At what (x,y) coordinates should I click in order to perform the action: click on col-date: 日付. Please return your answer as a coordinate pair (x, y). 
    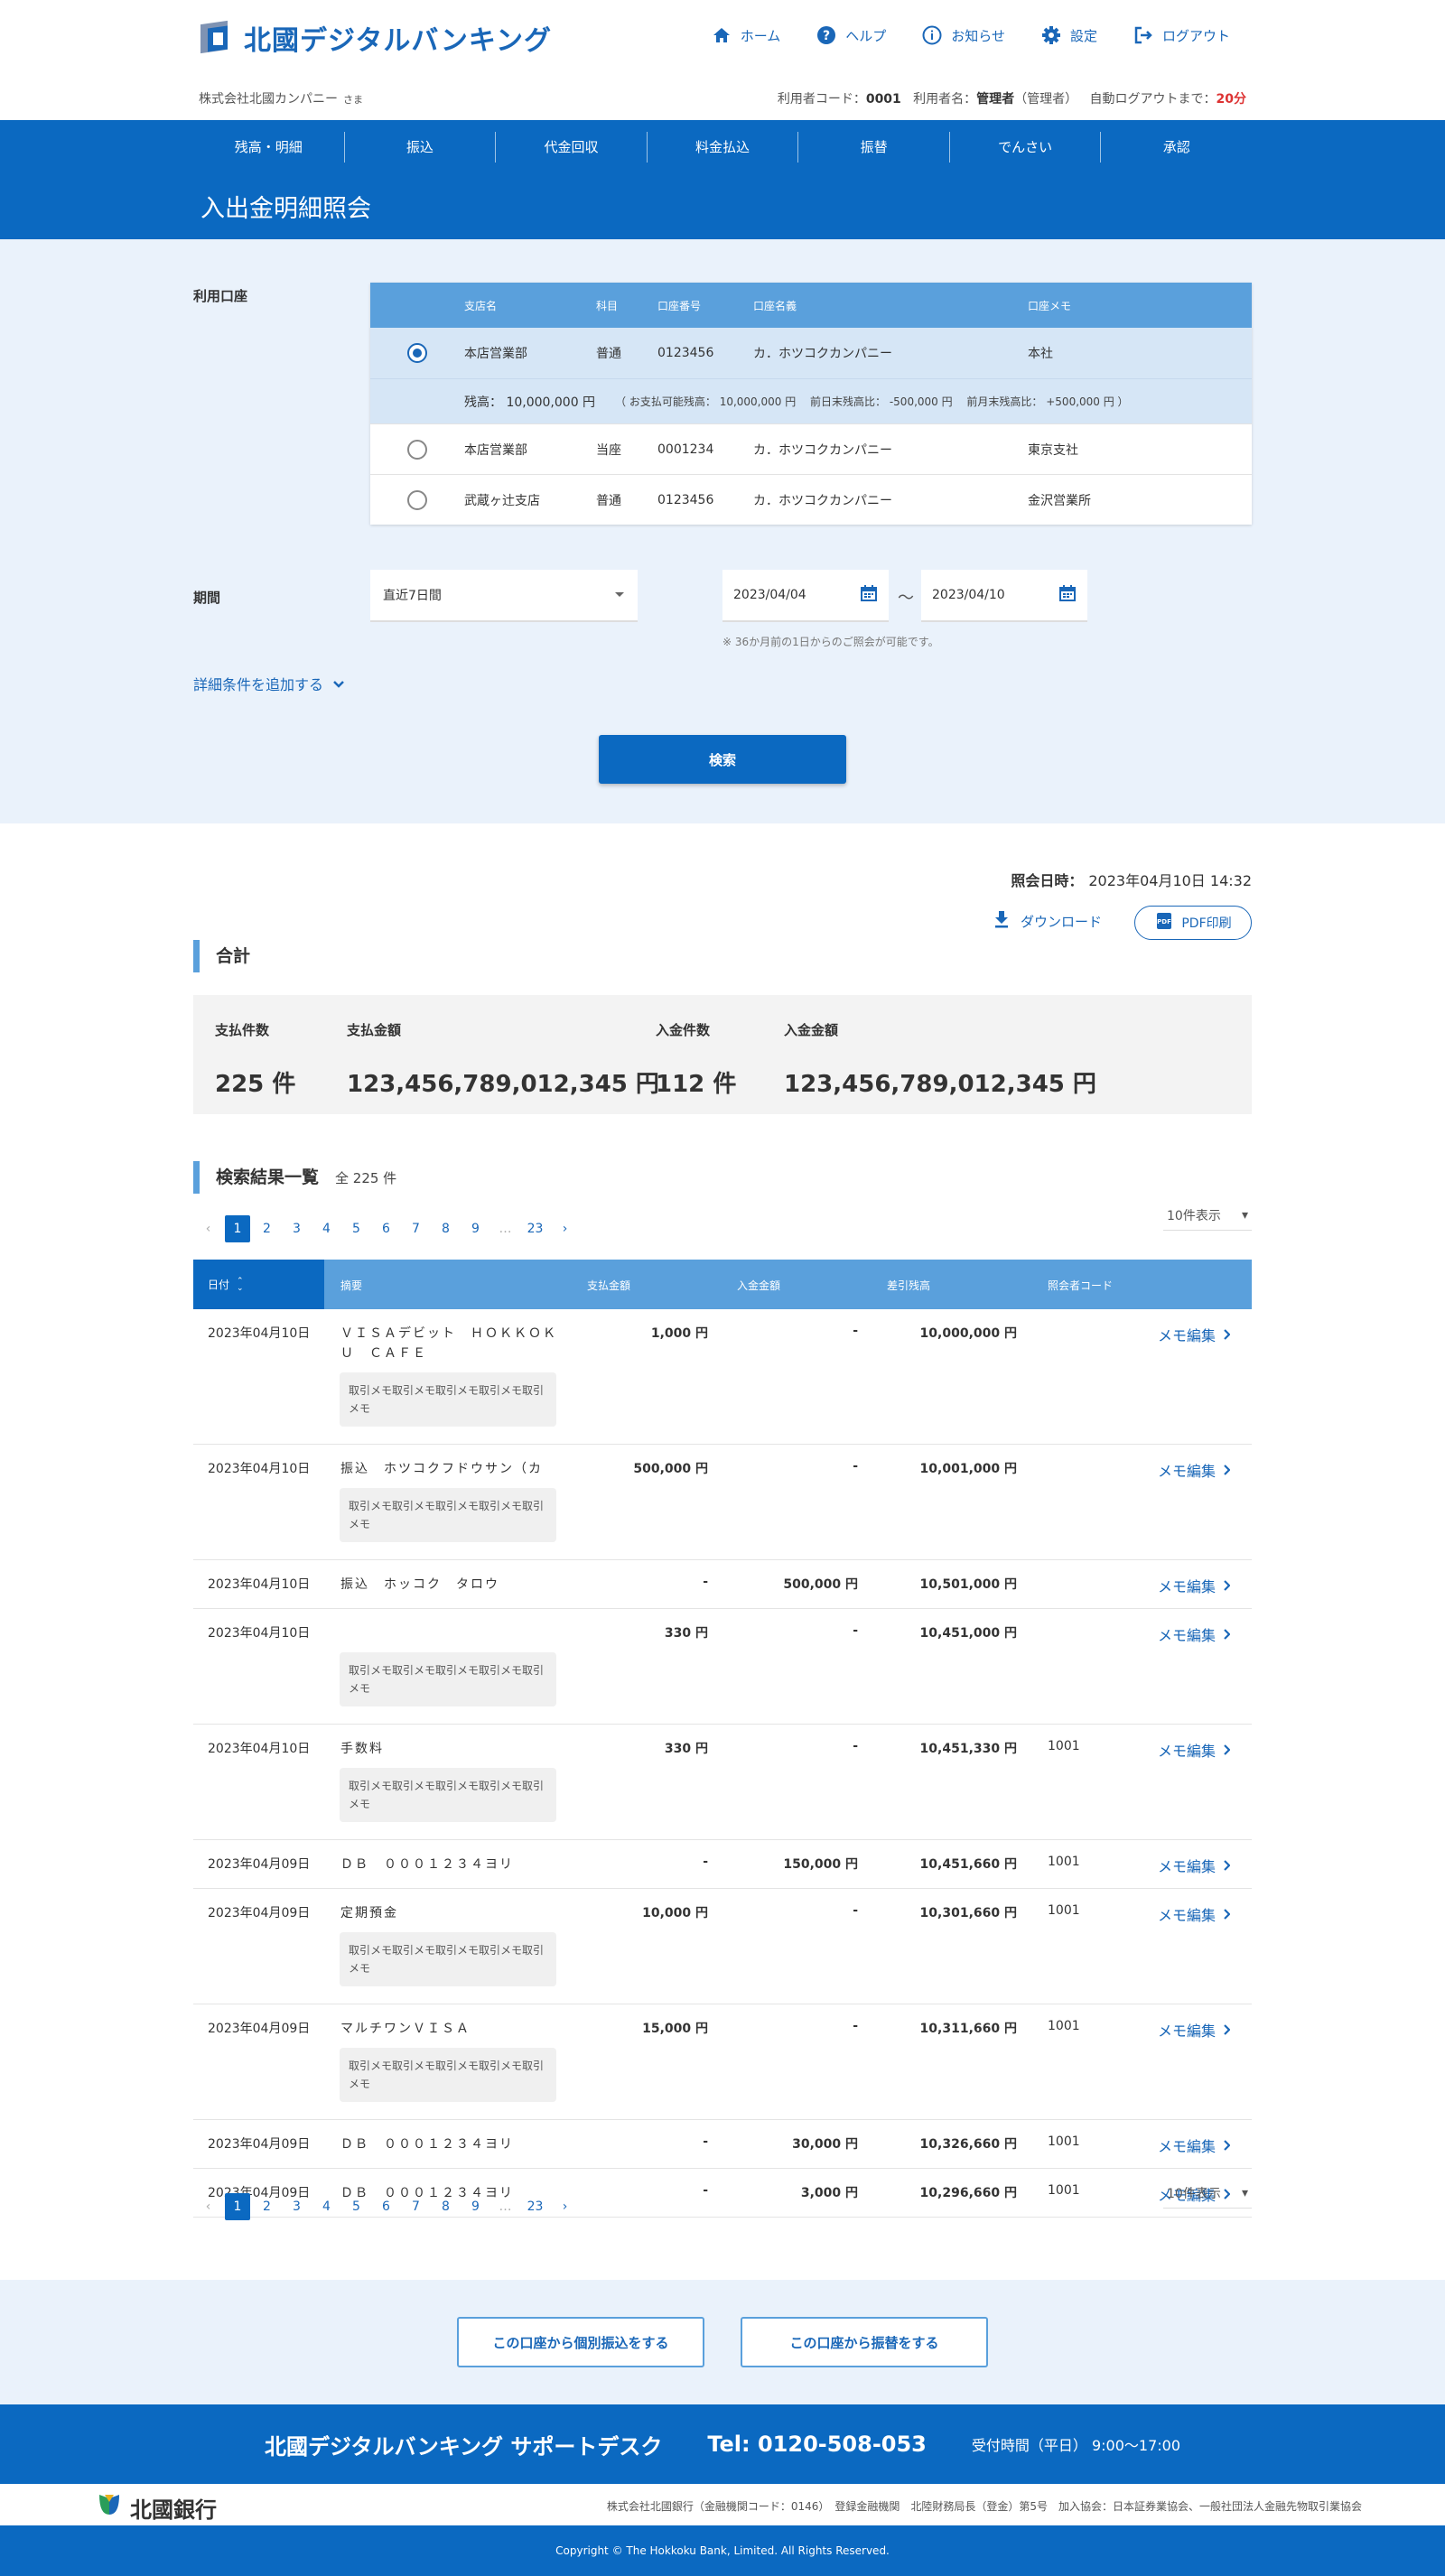
    Looking at the image, I should click on (219, 1285).